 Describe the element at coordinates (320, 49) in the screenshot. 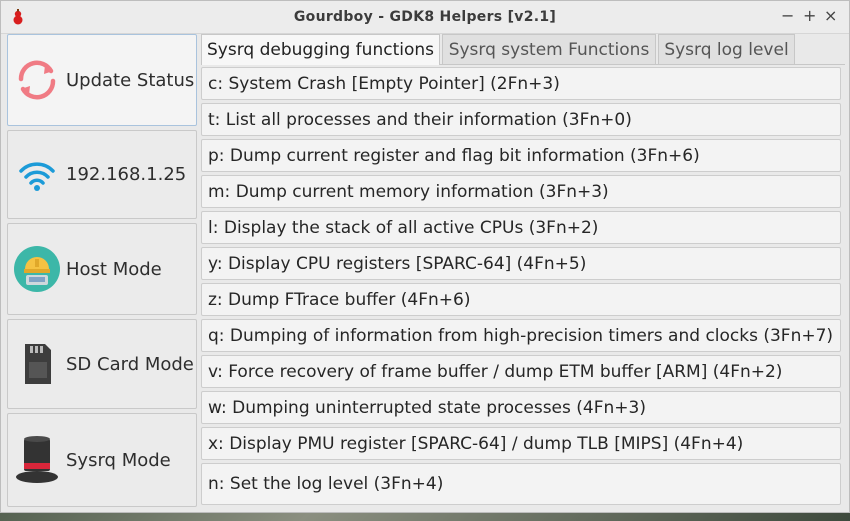

I see `tab-sysrq-debugging-functions: Sysrq debugging functions` at that location.